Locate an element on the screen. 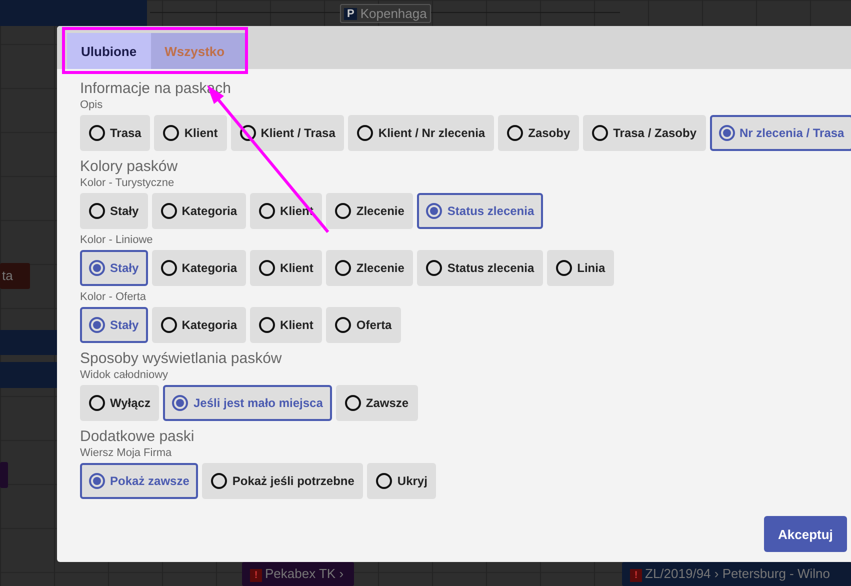 The image size is (851, 586). group-label: Kolor - Turystyczne is located at coordinates (128, 183).